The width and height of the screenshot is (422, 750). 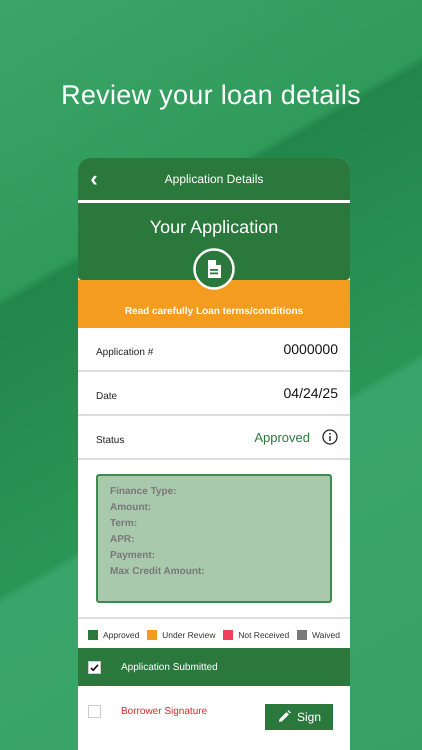 What do you see at coordinates (214, 311) in the screenshot?
I see `notice-text: Read carefully Loan terms/conditions` at bounding box center [214, 311].